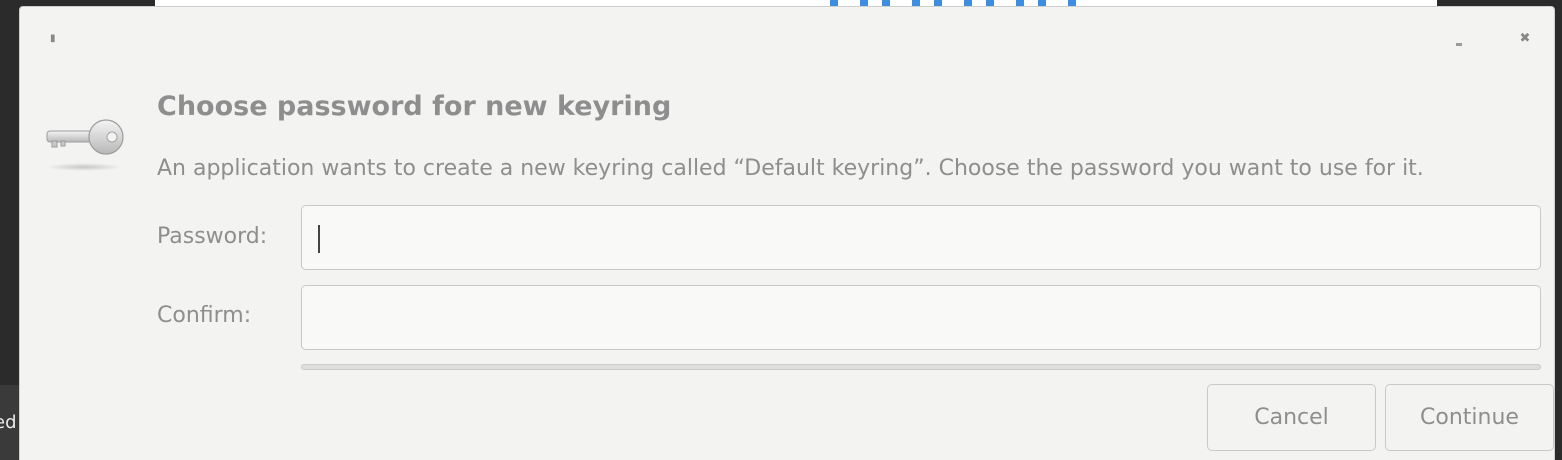 The height and width of the screenshot is (460, 1562). What do you see at coordinates (921, 317) in the screenshot?
I see `confirm-password-field` at bounding box center [921, 317].